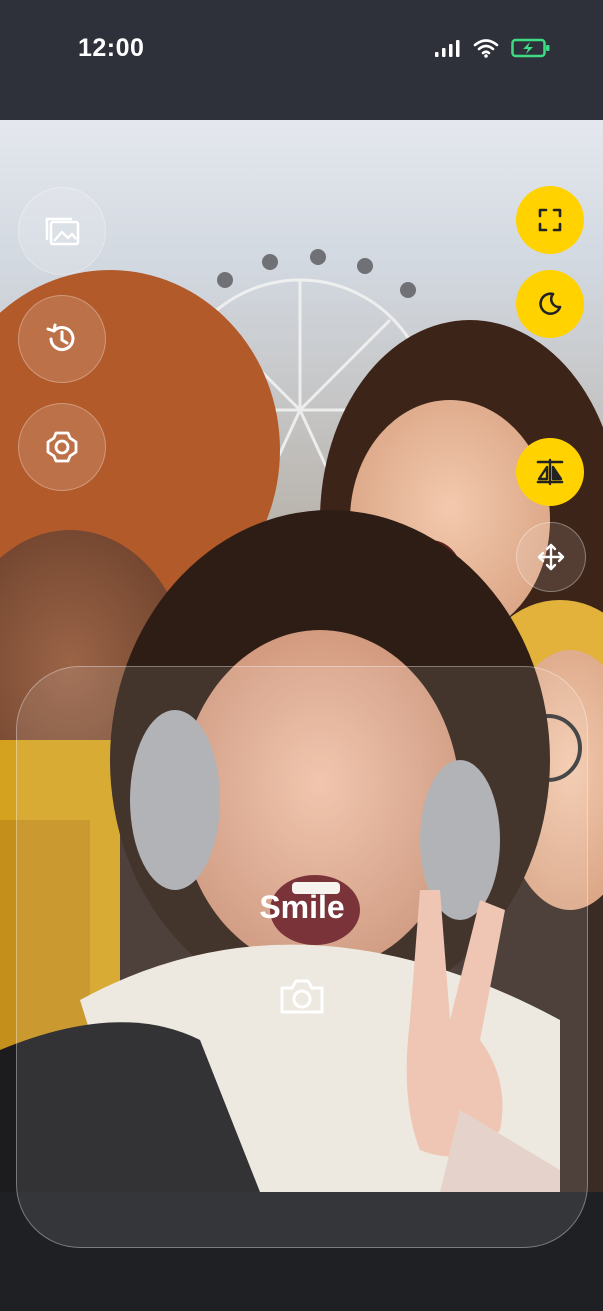 This screenshot has width=603, height=1311. I want to click on mirror-flip-button, so click(550, 472).